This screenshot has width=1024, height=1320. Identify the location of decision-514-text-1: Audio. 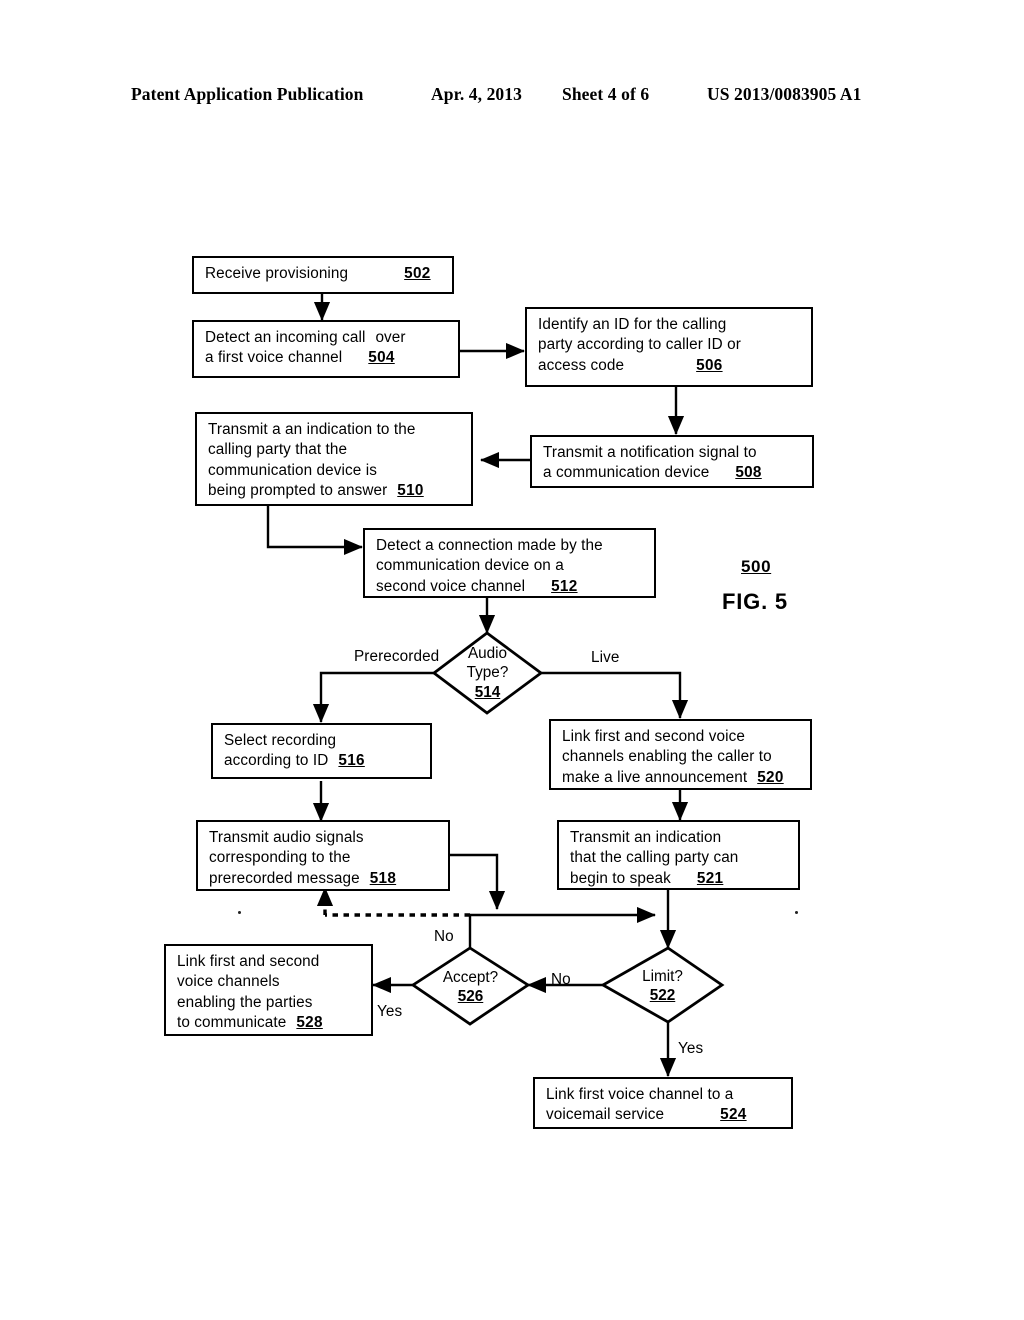
(487, 654).